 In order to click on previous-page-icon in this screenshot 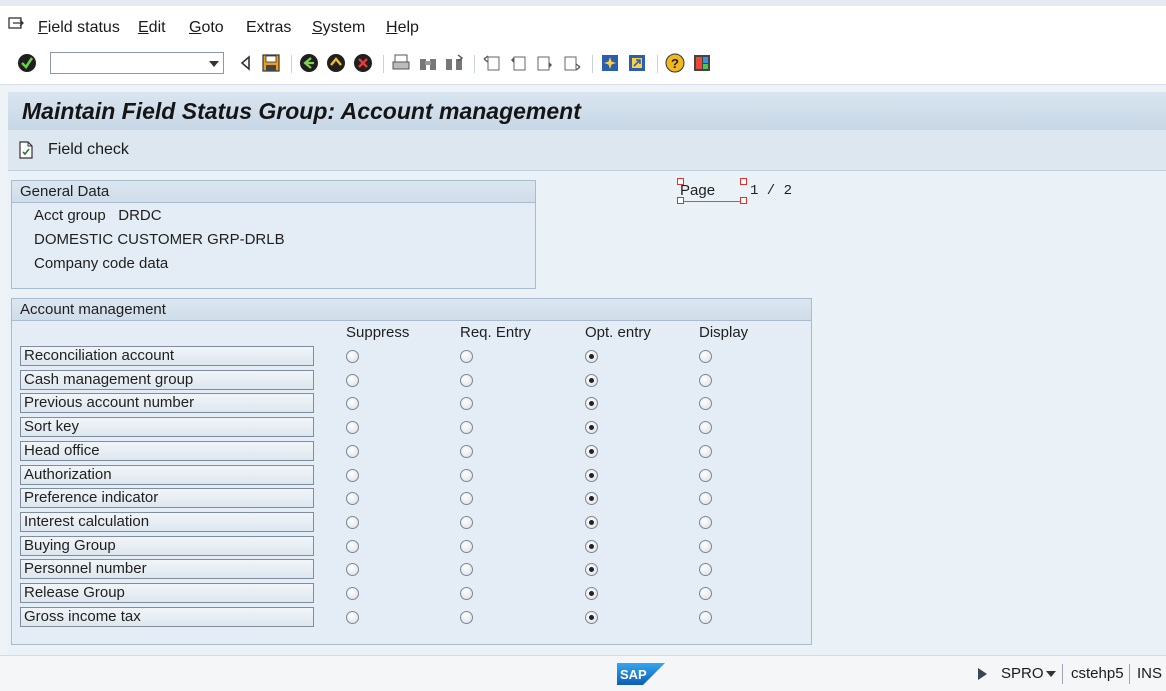, I will do `click(518, 63)`.